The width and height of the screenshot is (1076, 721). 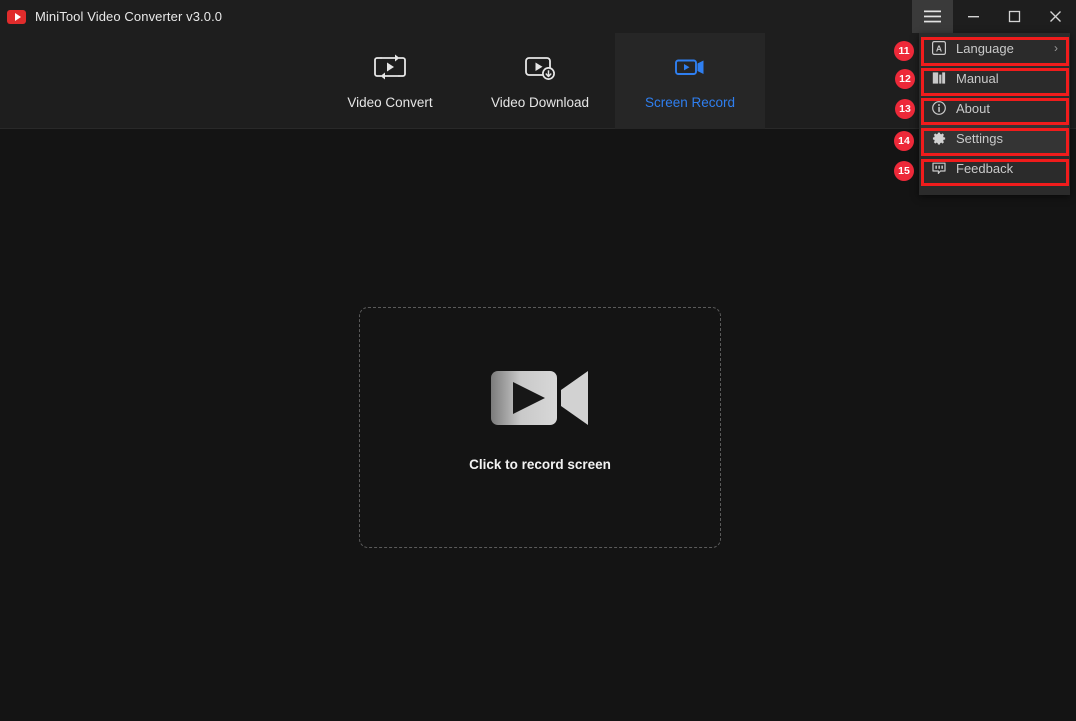 What do you see at coordinates (973, 108) in the screenshot?
I see `menu-item-label: About` at bounding box center [973, 108].